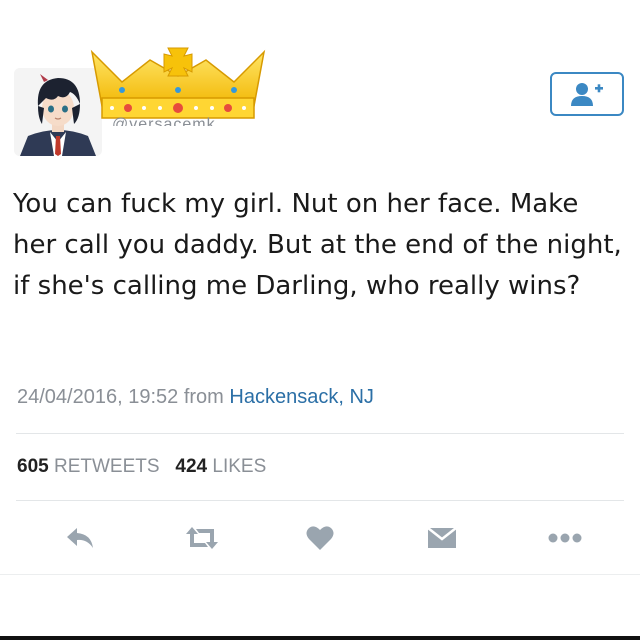 This screenshot has width=640, height=640. I want to click on likes-stat: 424 LIKES, so click(220, 466).